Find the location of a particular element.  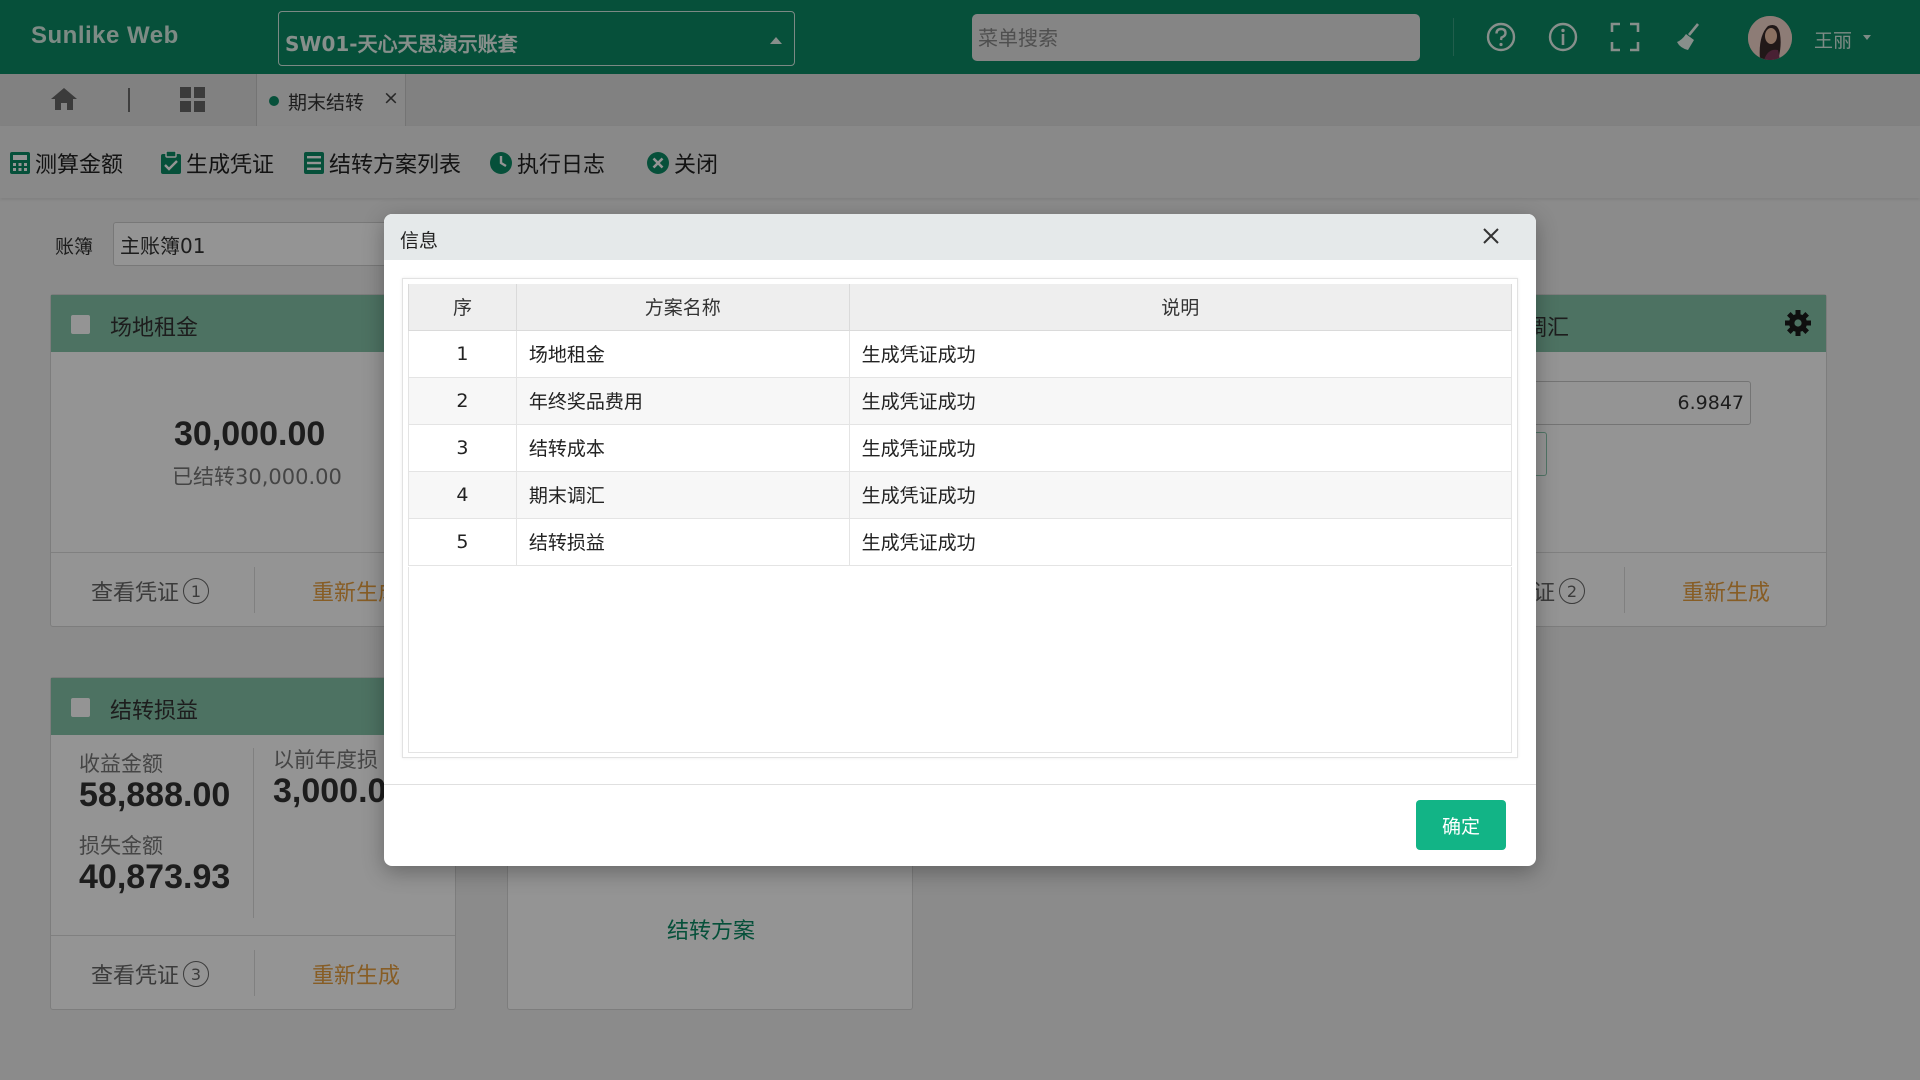

table-row: 5 结转损益 生成凭证成功 is located at coordinates (960, 542).